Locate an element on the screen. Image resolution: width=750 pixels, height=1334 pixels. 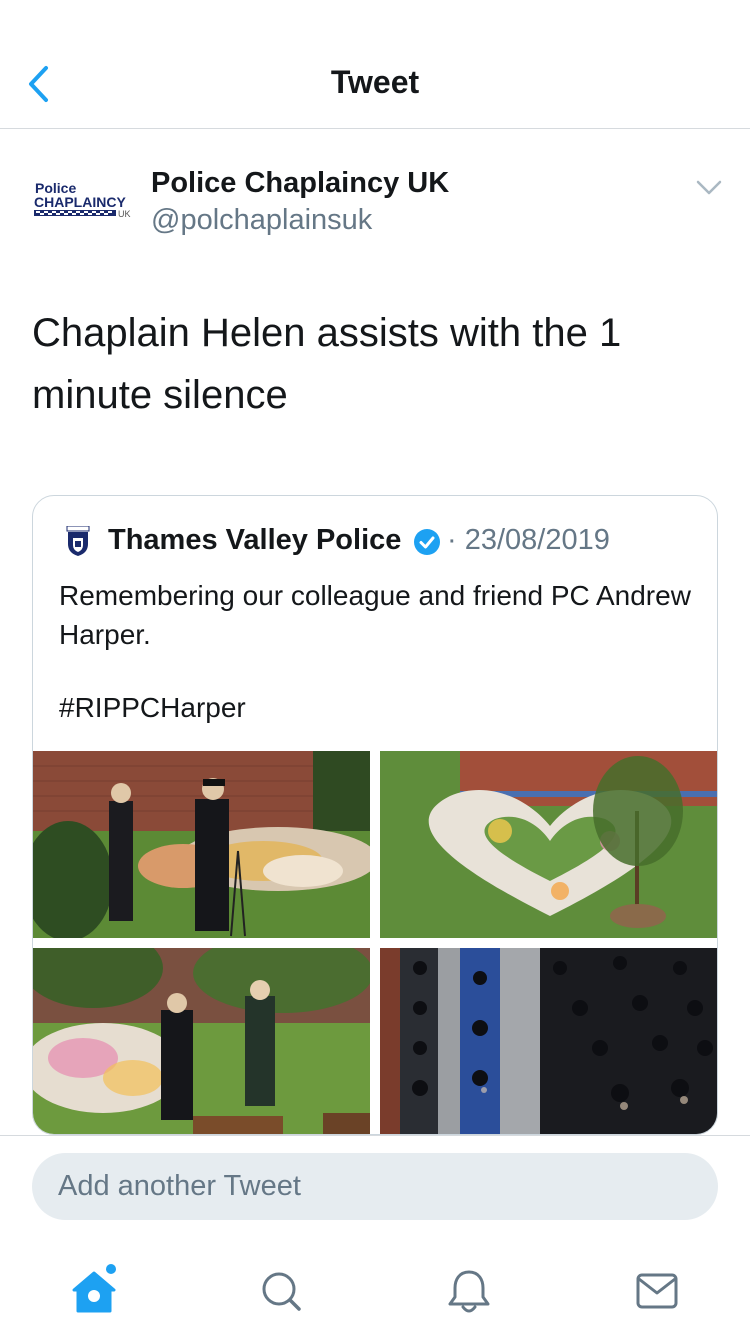
tab-notifications is located at coordinates (469, 1291).